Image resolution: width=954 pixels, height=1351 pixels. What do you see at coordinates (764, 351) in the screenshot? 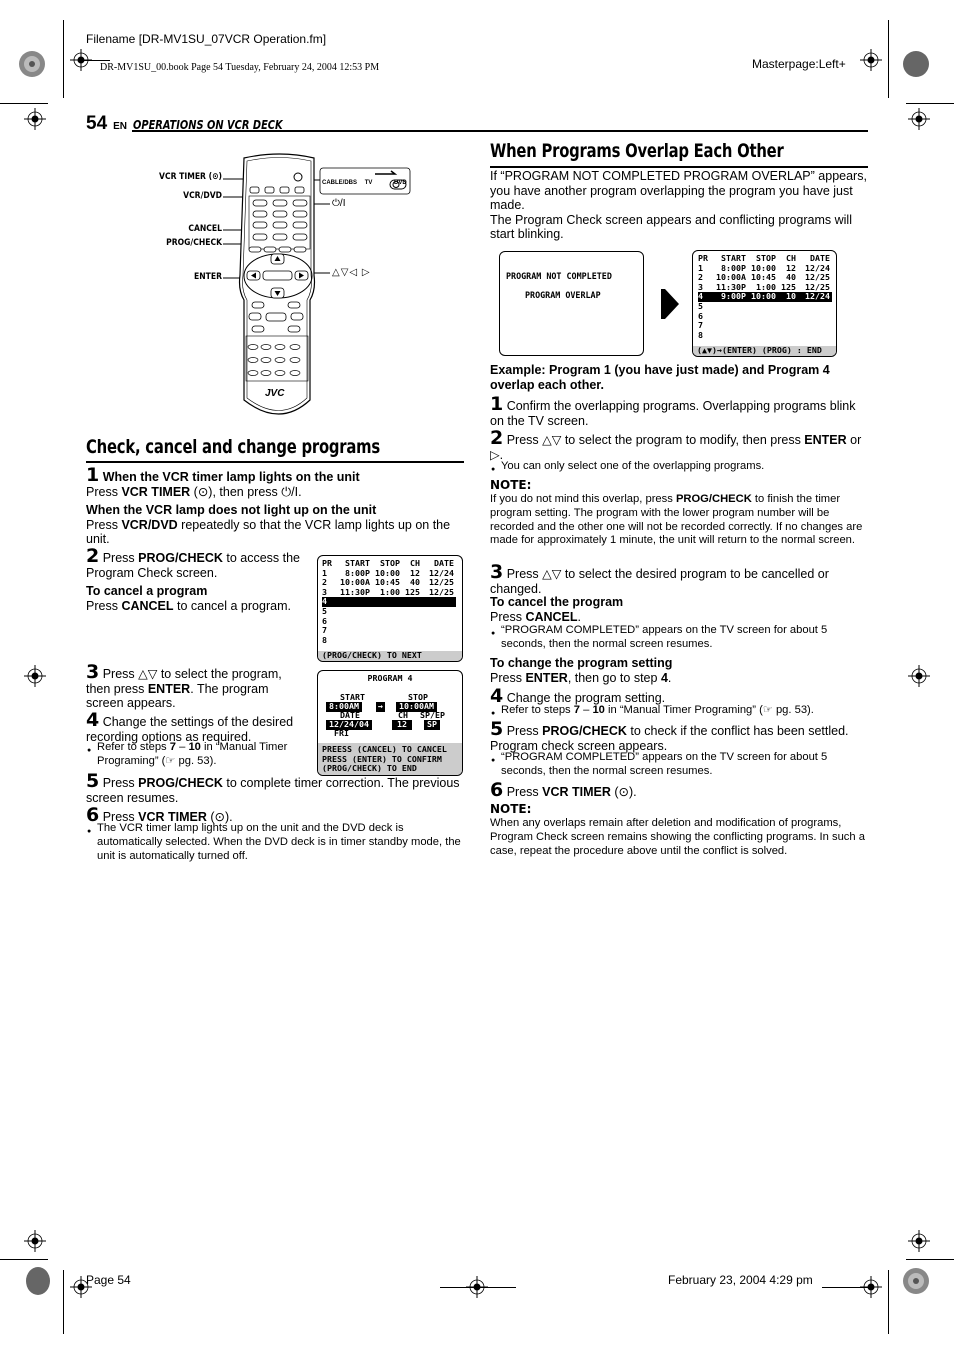
I see `screen-footer: (▲▼)→(ENTER) (PROG) : END` at bounding box center [764, 351].